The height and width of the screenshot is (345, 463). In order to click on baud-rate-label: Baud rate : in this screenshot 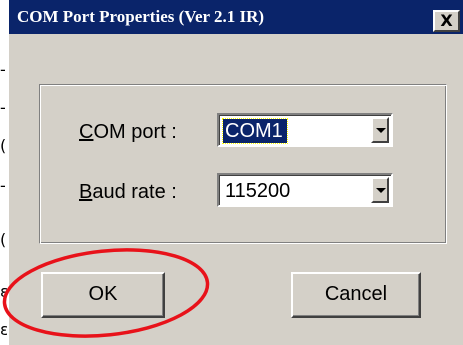, I will do `click(128, 192)`.